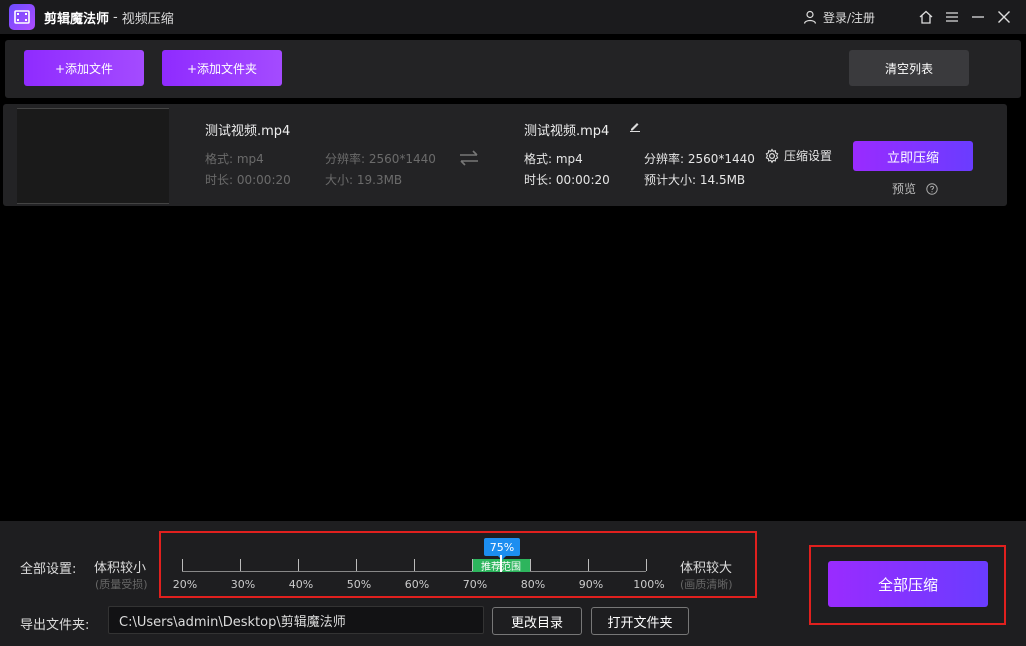 The height and width of the screenshot is (646, 1026). Describe the element at coordinates (513, 69) in the screenshot. I see `action-toolbar: +添加文件 +添加文件夹 清空列表` at that location.